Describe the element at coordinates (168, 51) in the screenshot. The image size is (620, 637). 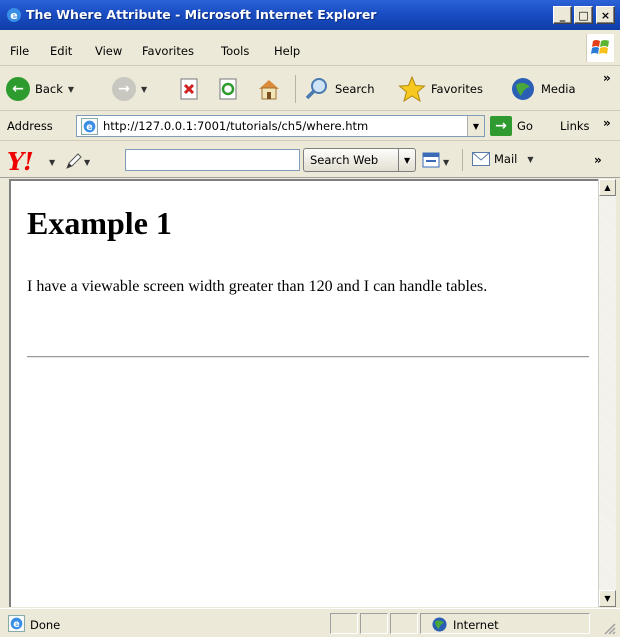
I see `menu-favorites: Favorites` at that location.